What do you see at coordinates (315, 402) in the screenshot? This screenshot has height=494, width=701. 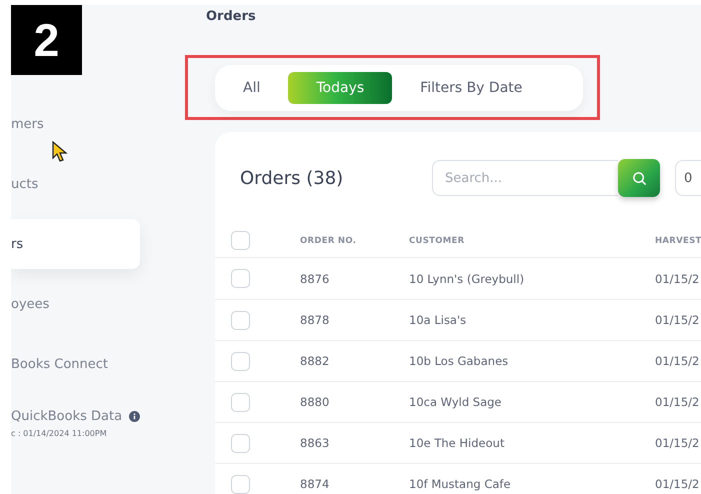 I see `table-cell-text: 8880` at bounding box center [315, 402].